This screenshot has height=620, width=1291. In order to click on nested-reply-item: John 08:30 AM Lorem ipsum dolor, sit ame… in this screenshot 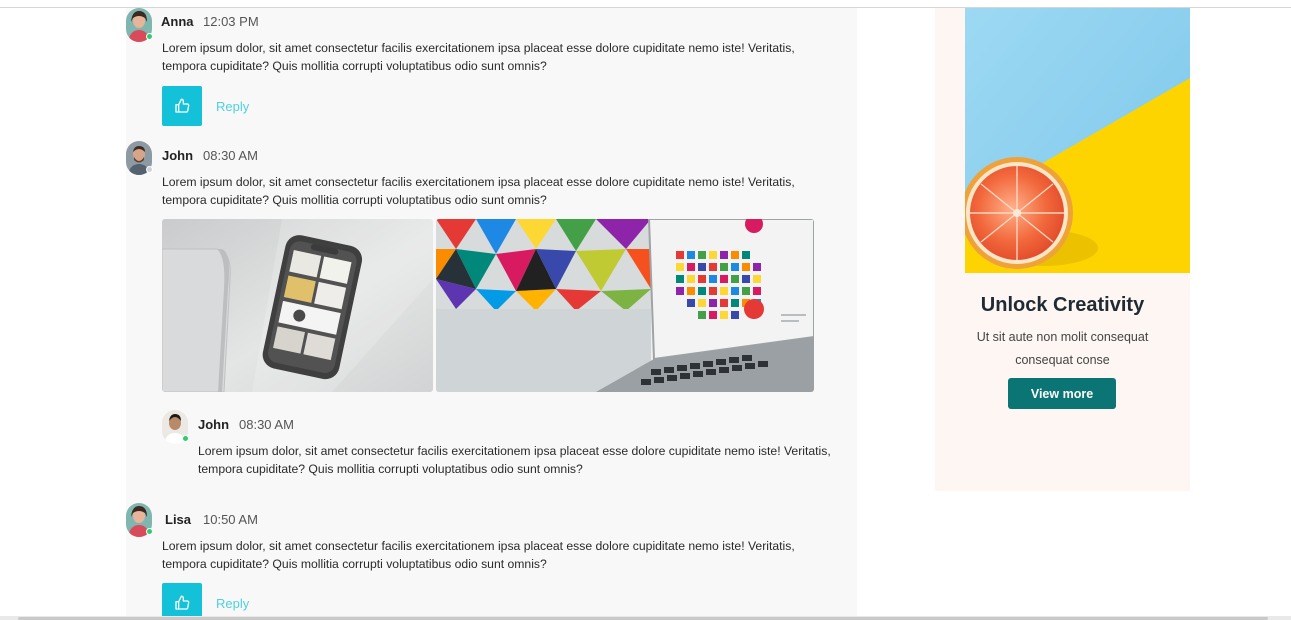, I will do `click(491, 448)`.